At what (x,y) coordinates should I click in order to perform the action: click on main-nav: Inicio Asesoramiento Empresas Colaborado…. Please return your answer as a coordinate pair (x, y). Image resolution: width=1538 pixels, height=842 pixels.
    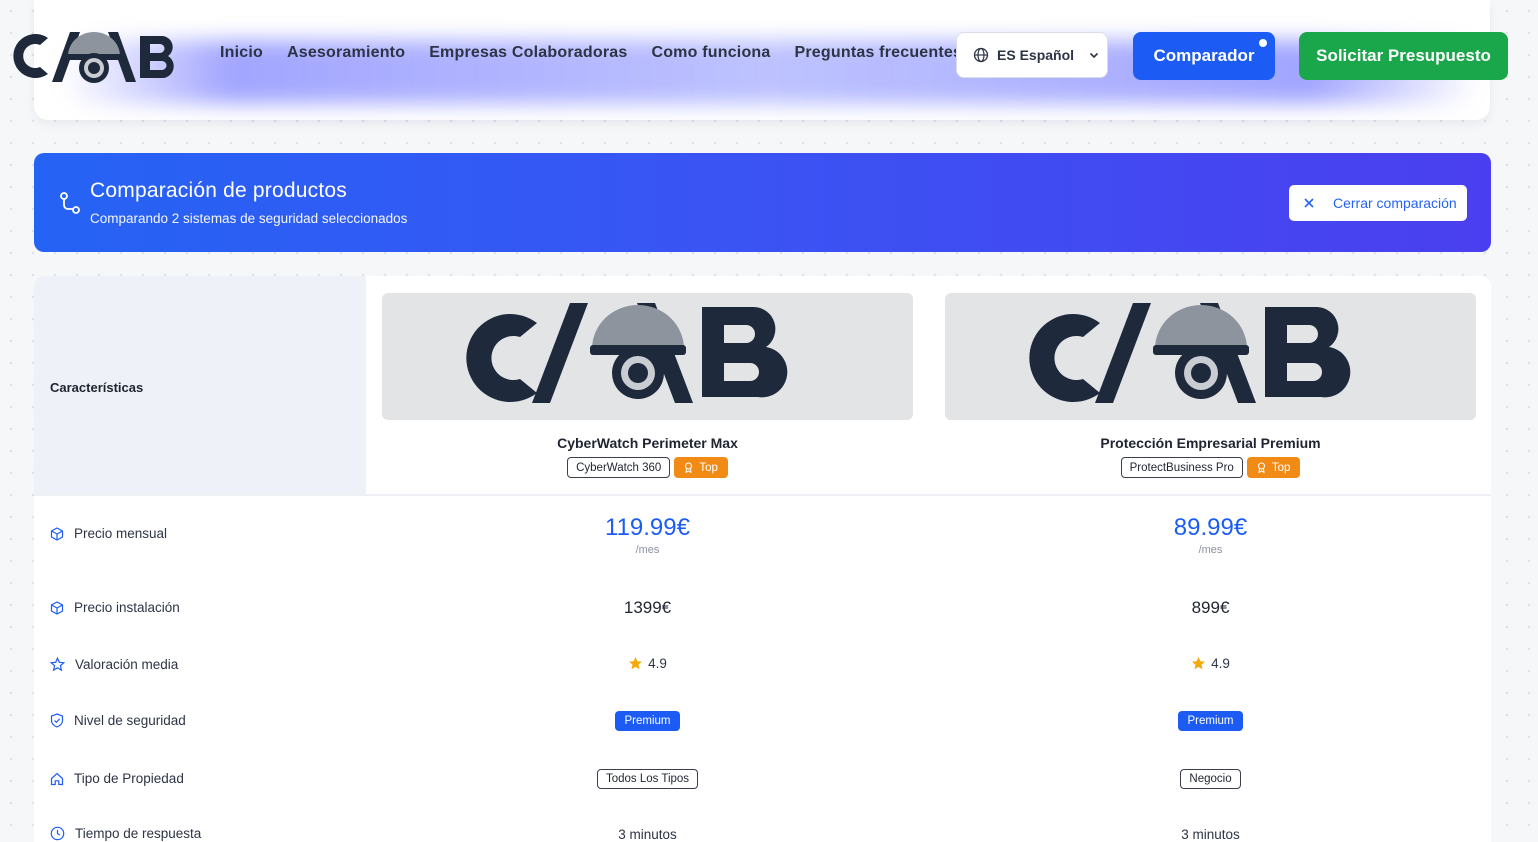
    Looking at the image, I should click on (591, 53).